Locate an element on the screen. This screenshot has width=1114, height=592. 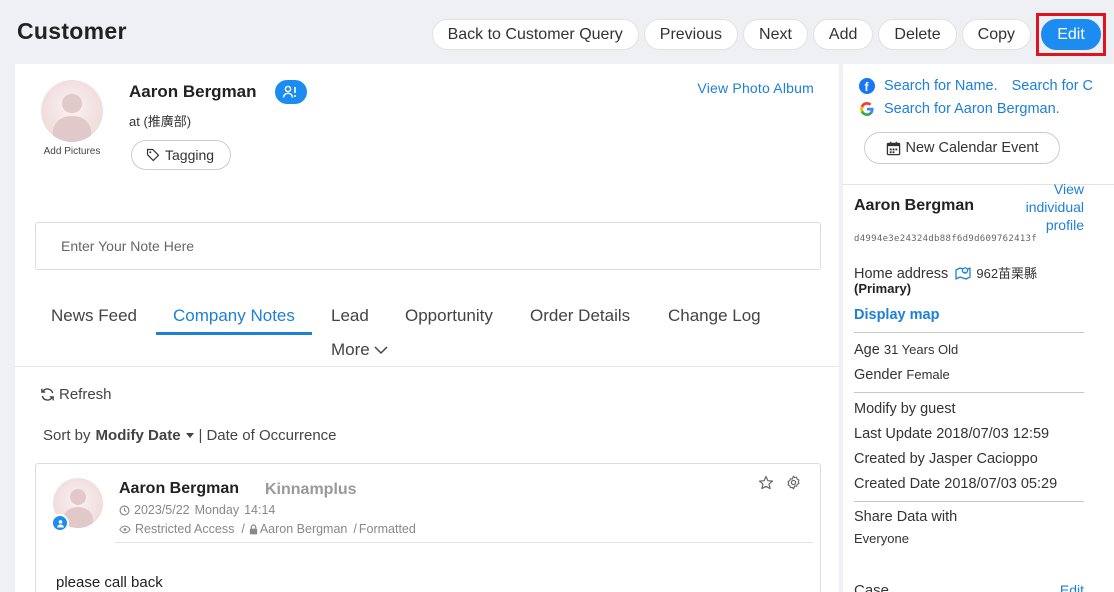
tab-change-log: Change Log is located at coordinates (714, 316).